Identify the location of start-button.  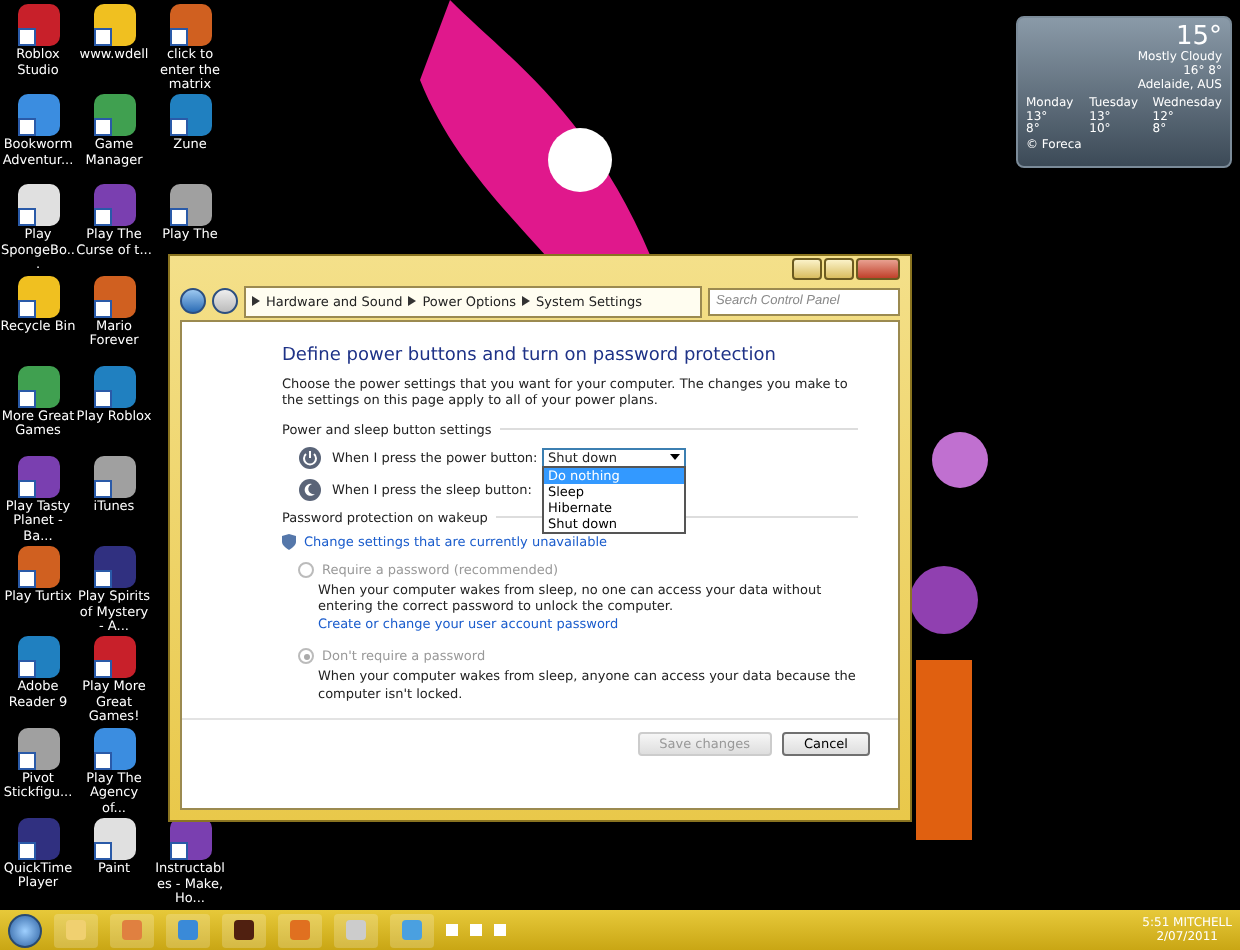
(25, 930).